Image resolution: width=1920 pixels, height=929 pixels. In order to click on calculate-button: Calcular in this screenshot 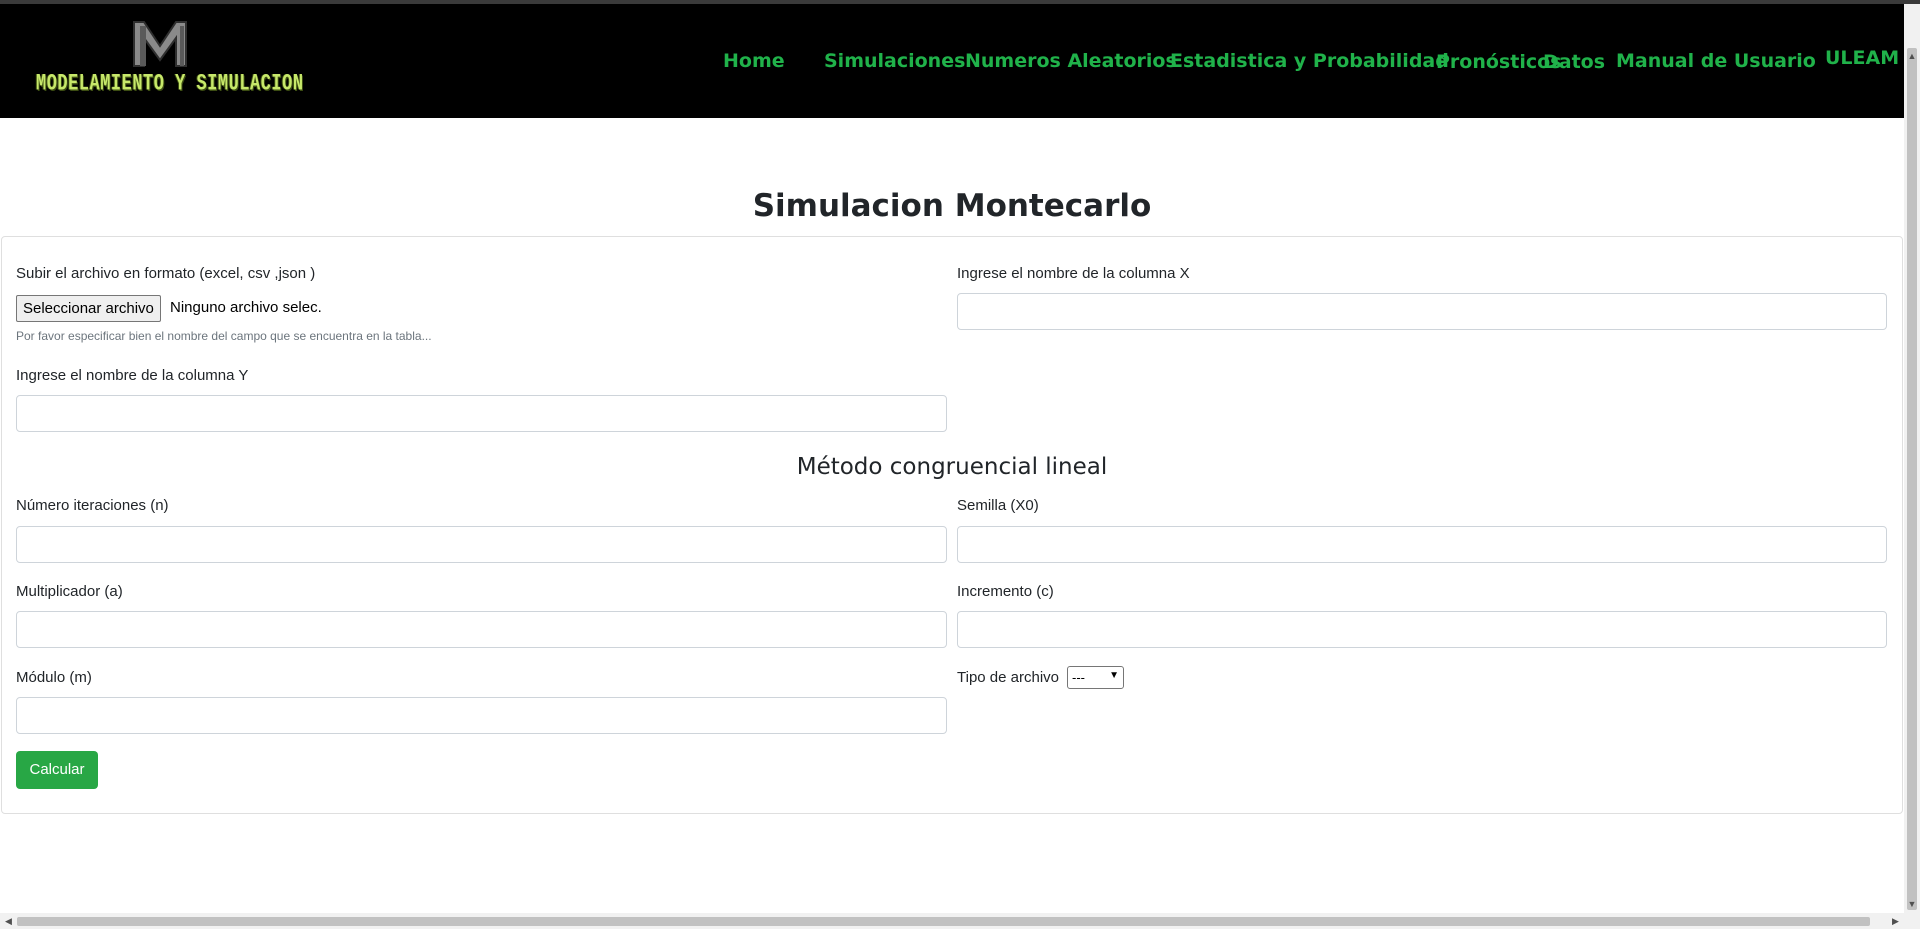, I will do `click(57, 770)`.